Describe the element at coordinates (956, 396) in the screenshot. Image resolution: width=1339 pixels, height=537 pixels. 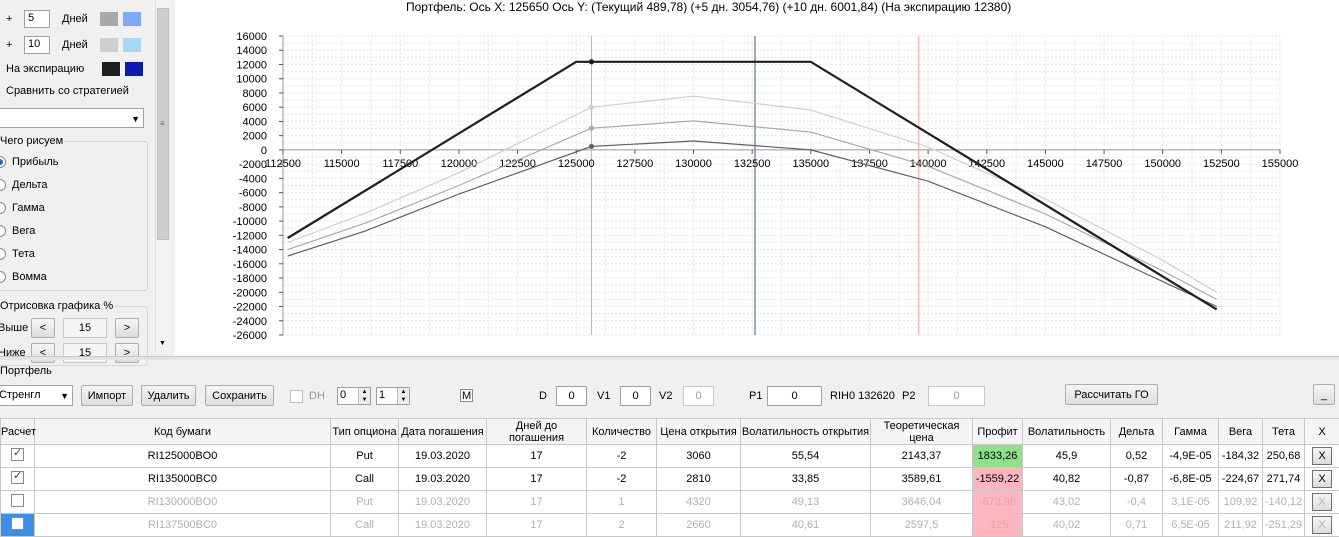
I see `p2-input: 0` at that location.